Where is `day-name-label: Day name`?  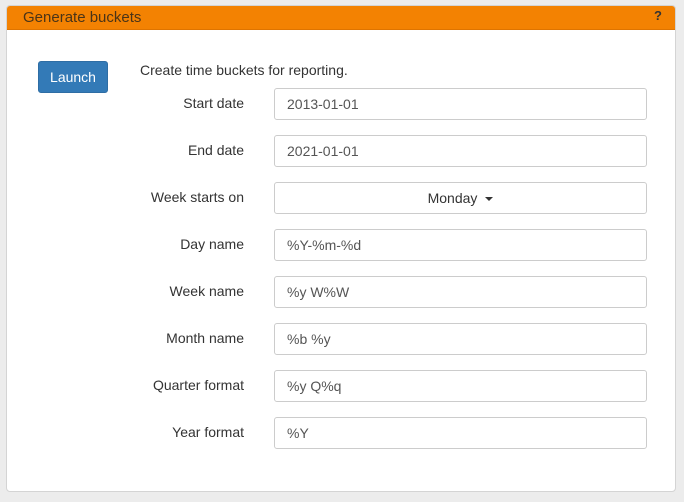
day-name-label: Day name is located at coordinates (212, 244).